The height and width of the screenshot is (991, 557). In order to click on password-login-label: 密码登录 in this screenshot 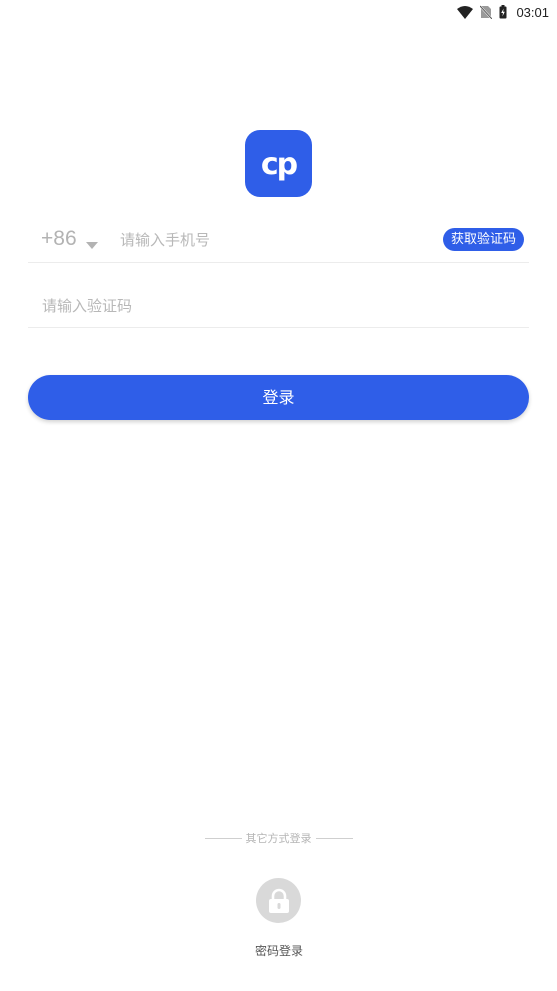, I will do `click(278, 951)`.